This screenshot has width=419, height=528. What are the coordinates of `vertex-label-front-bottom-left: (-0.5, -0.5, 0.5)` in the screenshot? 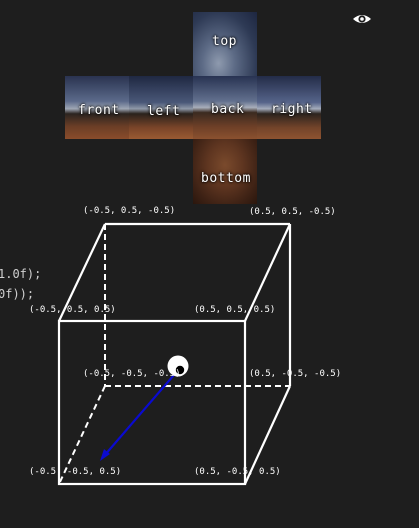 It's located at (75, 472).